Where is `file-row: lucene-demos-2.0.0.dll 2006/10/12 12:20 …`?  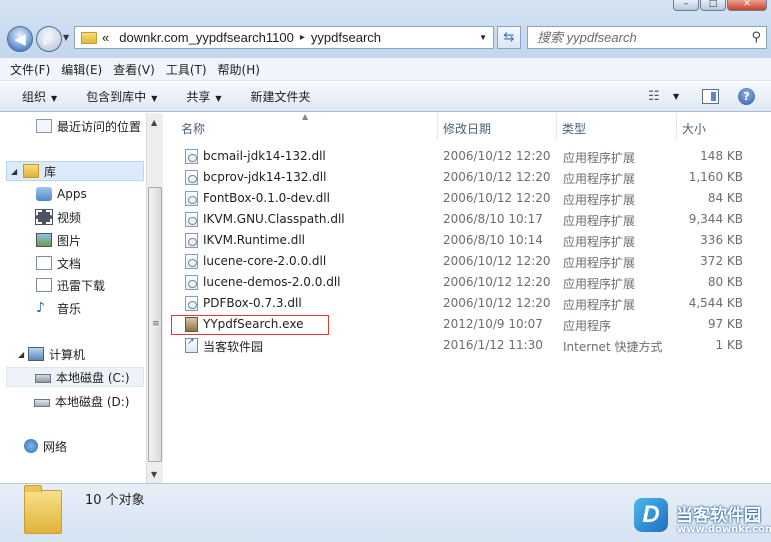
file-row: lucene-demos-2.0.0.dll 2006/10/12 12:20 … is located at coordinates (465, 282).